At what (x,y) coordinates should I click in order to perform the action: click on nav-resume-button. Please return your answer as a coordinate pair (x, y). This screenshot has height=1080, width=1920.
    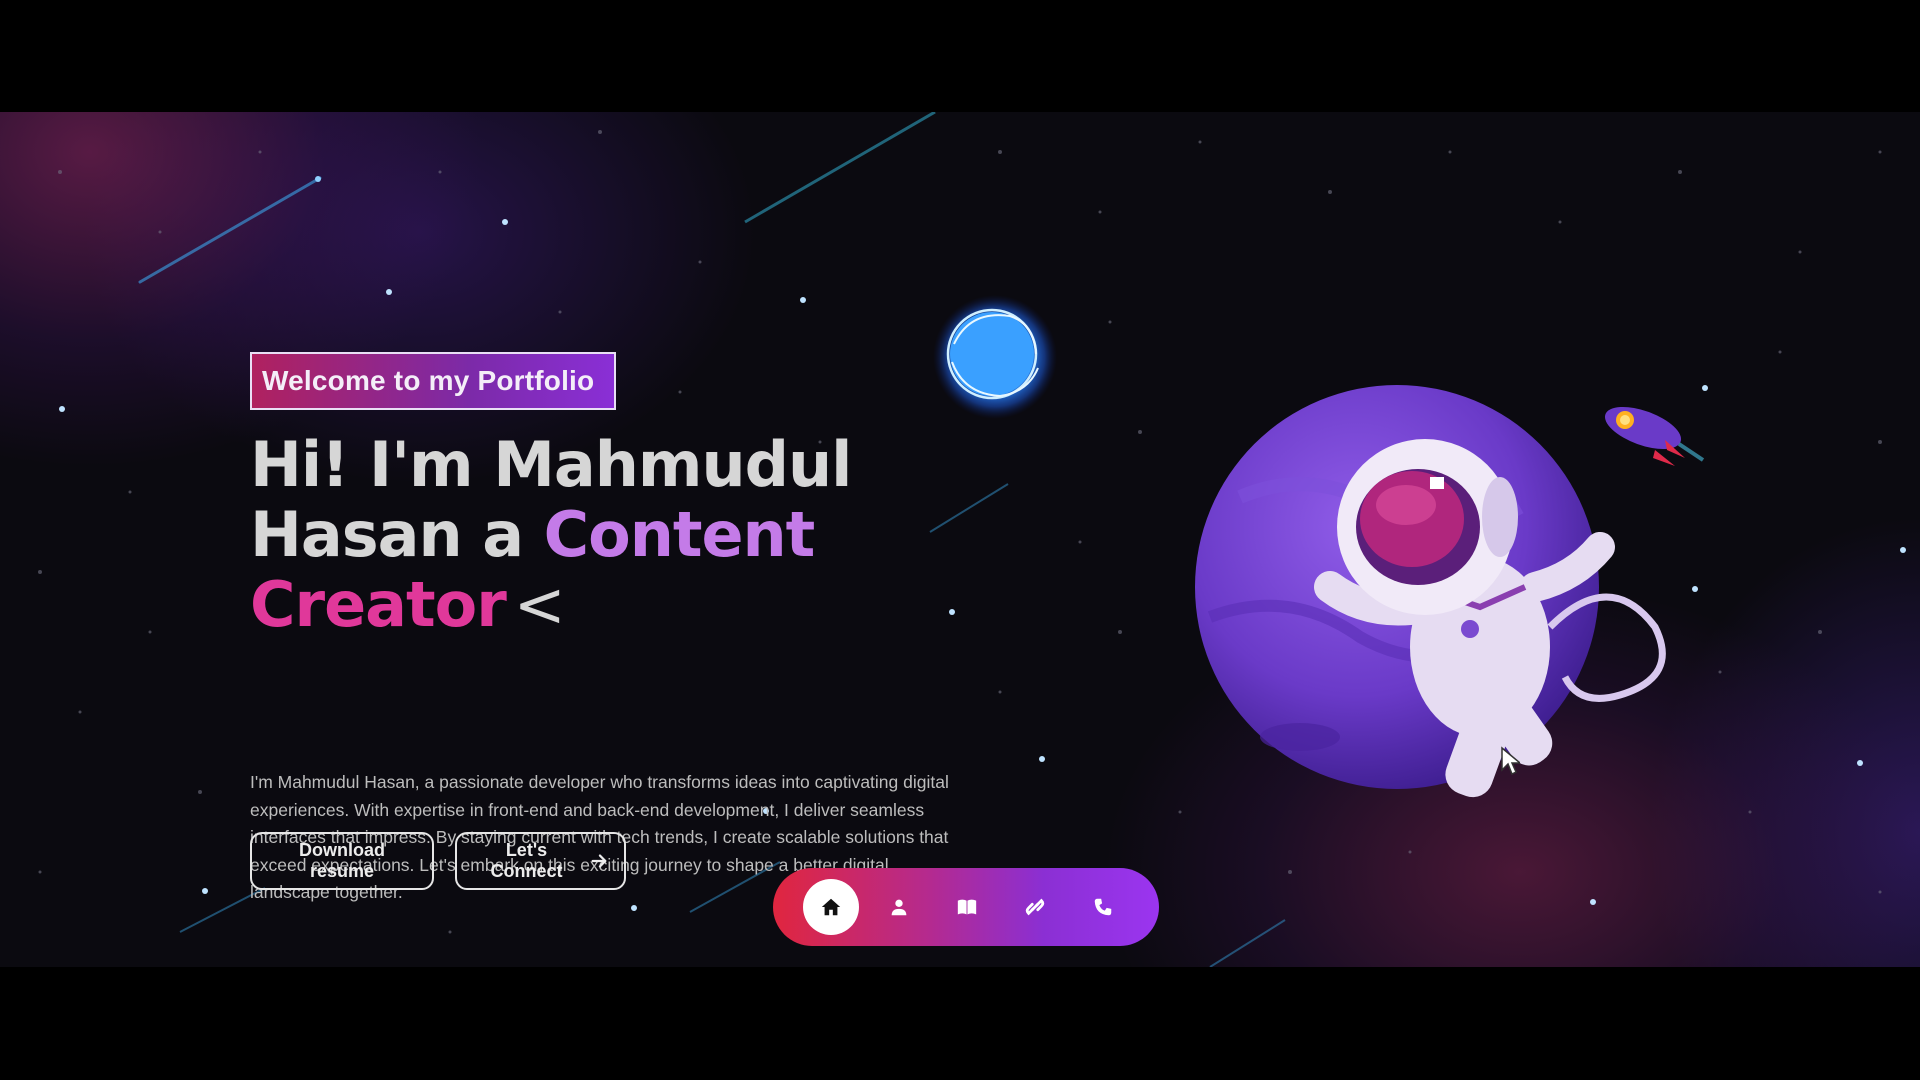
    Looking at the image, I should click on (967, 907).